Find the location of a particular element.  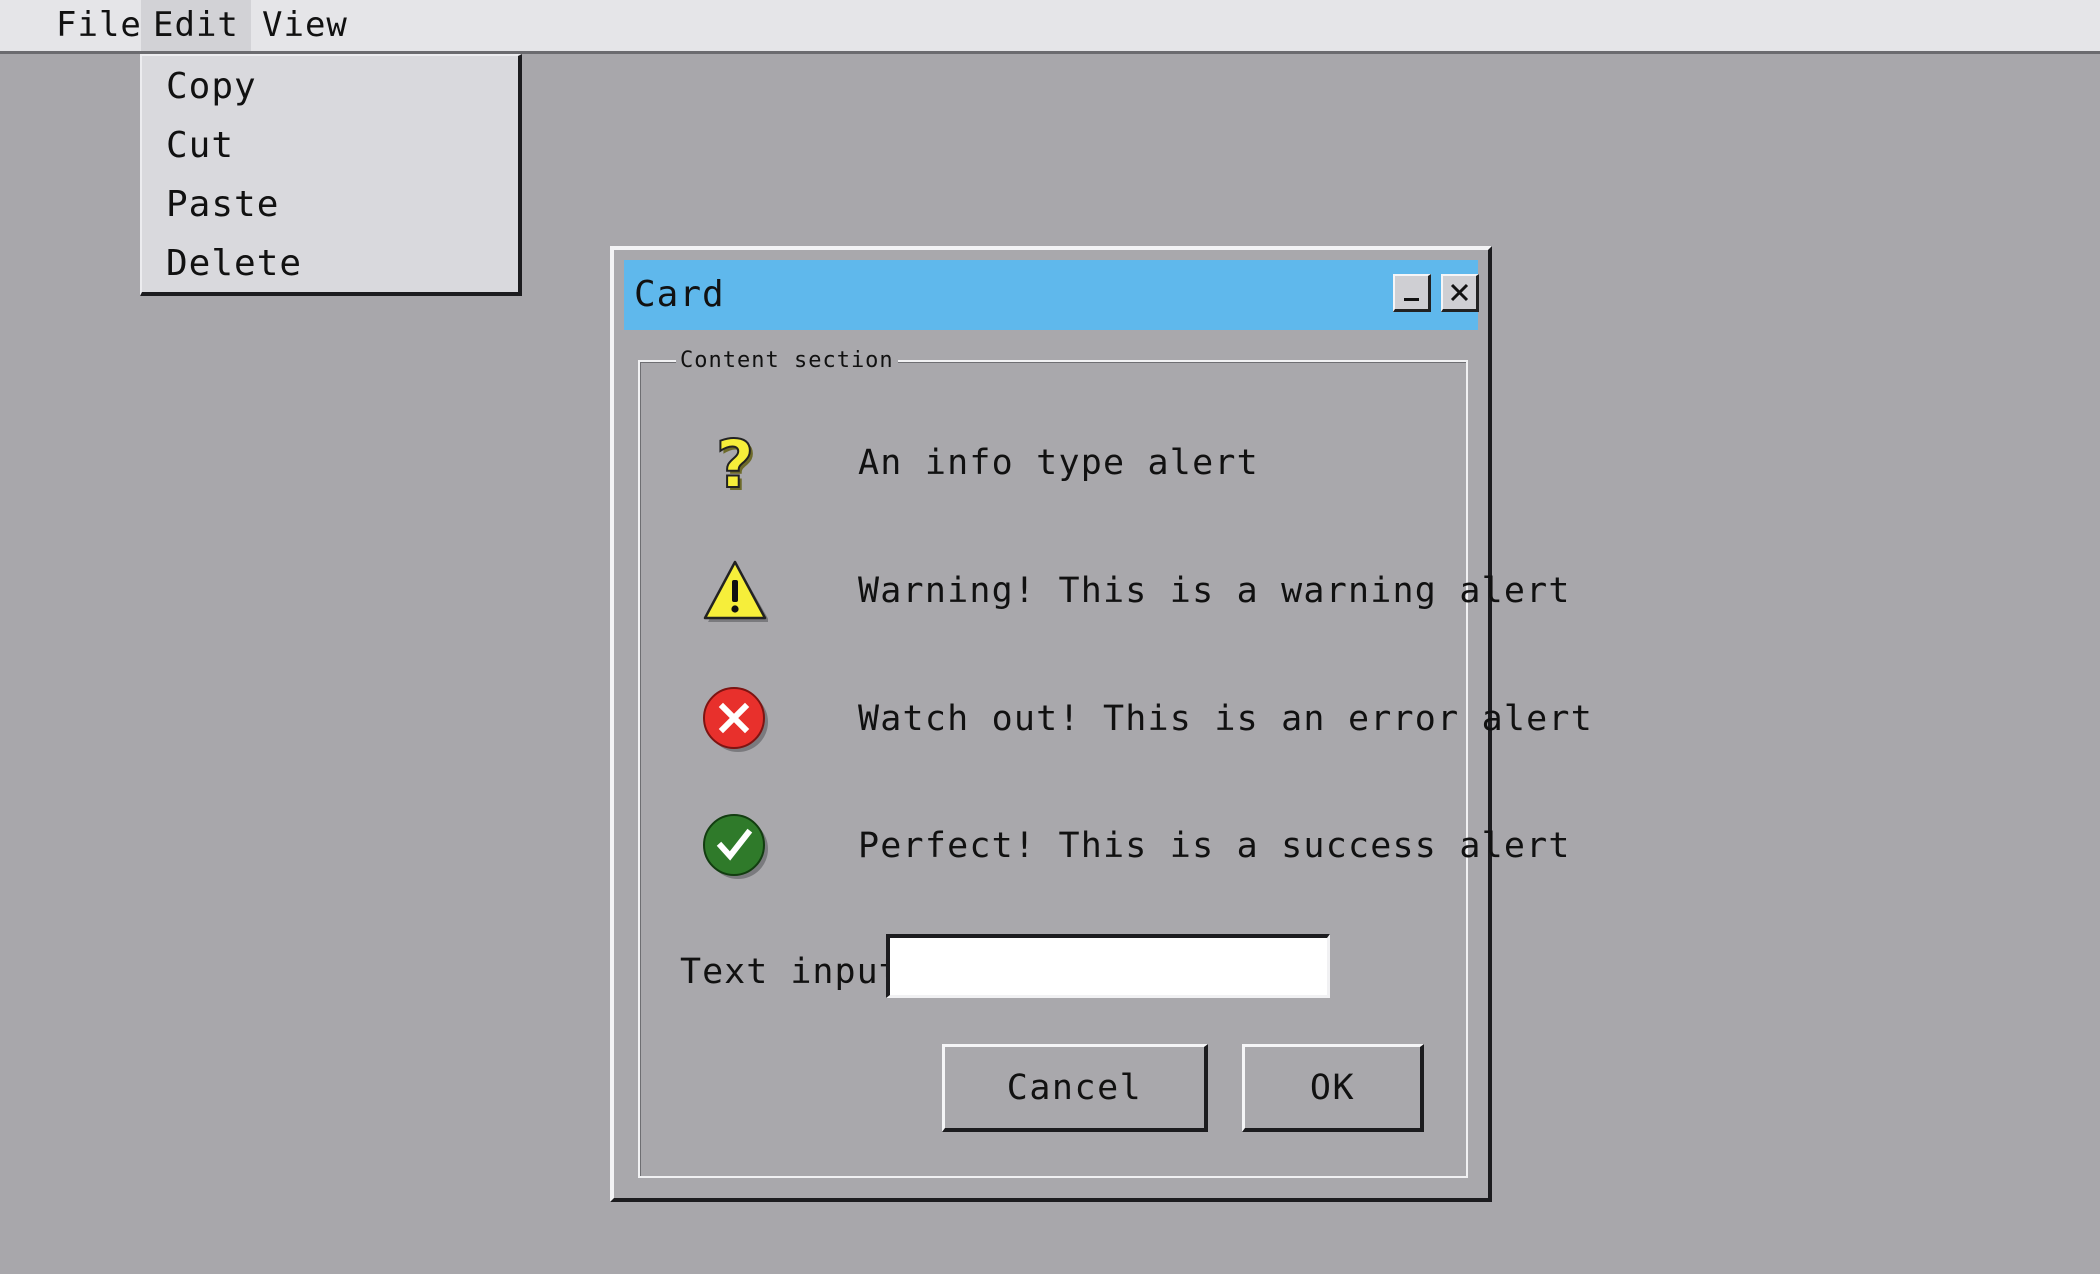

title-bar: Card is located at coordinates (1051, 295).